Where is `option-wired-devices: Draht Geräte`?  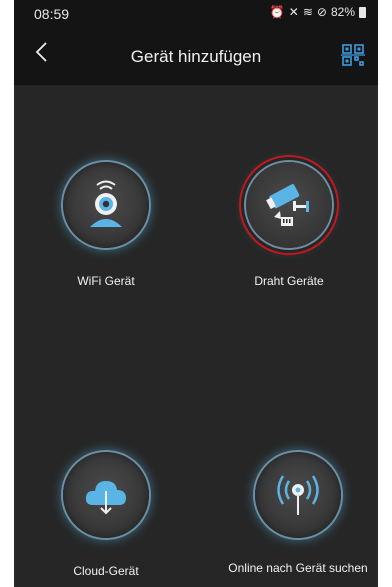 option-wired-devices: Draht Geräte is located at coordinates (289, 225).